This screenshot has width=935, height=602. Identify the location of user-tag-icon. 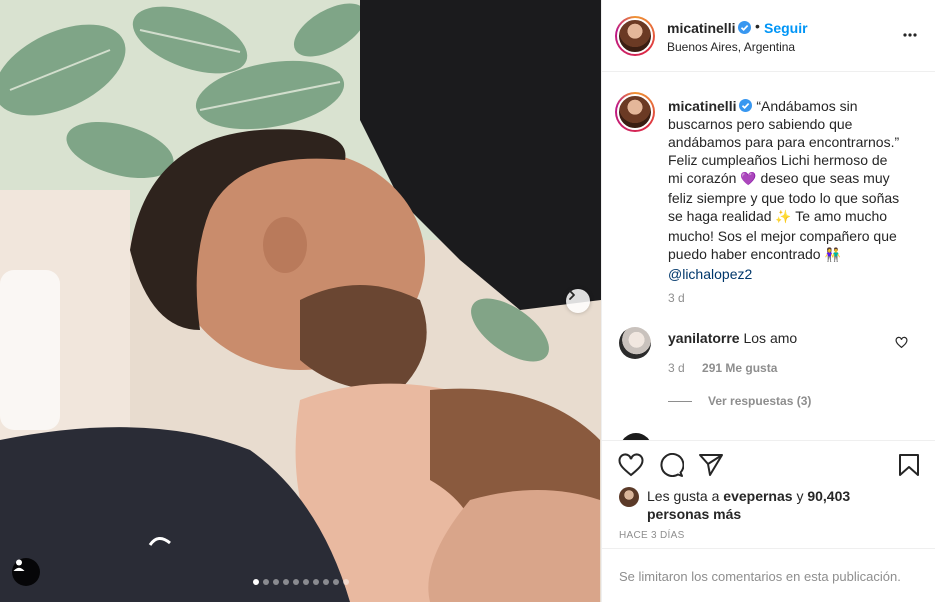
(19, 565).